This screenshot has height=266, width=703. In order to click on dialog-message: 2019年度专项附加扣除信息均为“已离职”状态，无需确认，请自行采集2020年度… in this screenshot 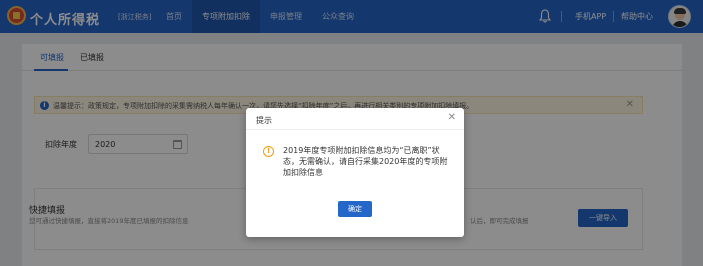, I will do `click(365, 161)`.